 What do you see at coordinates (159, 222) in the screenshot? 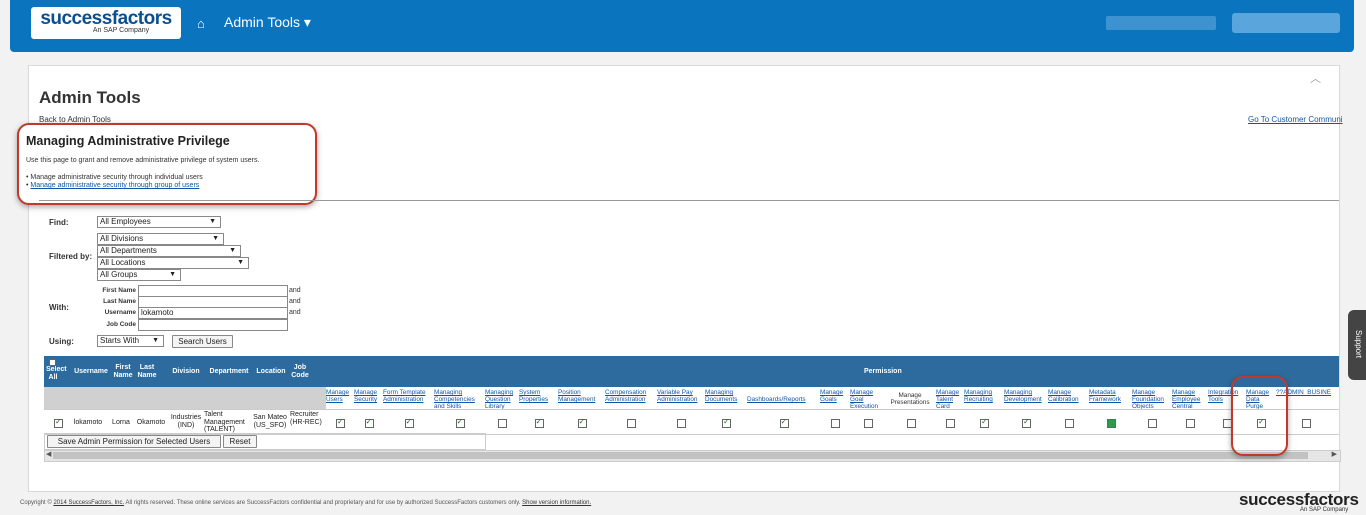
I see `find-select: All Employees ▼` at bounding box center [159, 222].